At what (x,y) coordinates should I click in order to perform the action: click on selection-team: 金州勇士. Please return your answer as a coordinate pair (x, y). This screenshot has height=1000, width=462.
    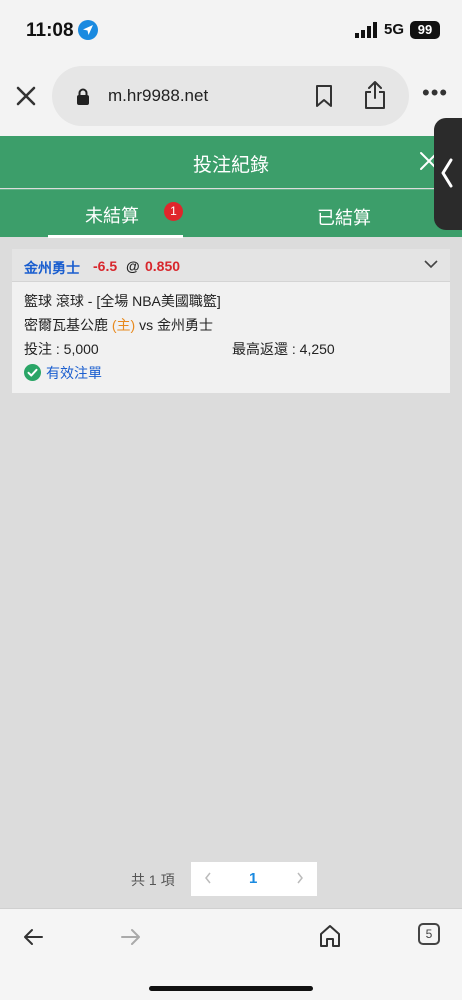
    Looking at the image, I should click on (52, 268).